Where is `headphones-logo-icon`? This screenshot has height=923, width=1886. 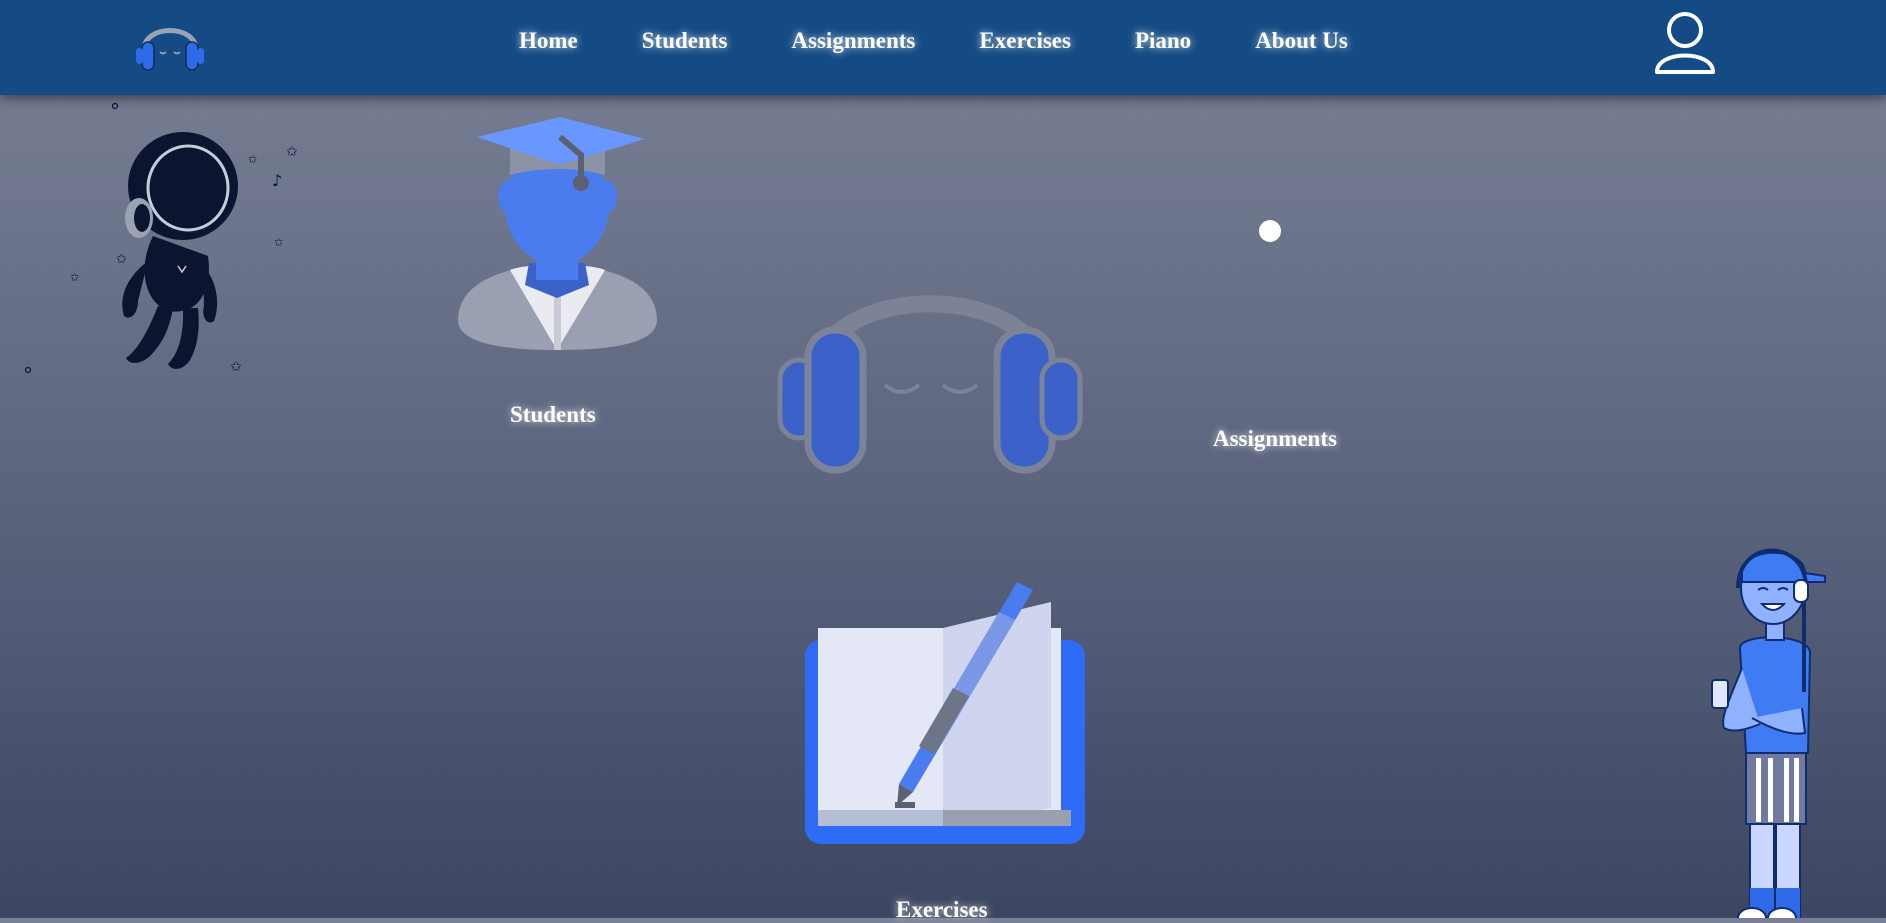 headphones-logo-icon is located at coordinates (170, 44).